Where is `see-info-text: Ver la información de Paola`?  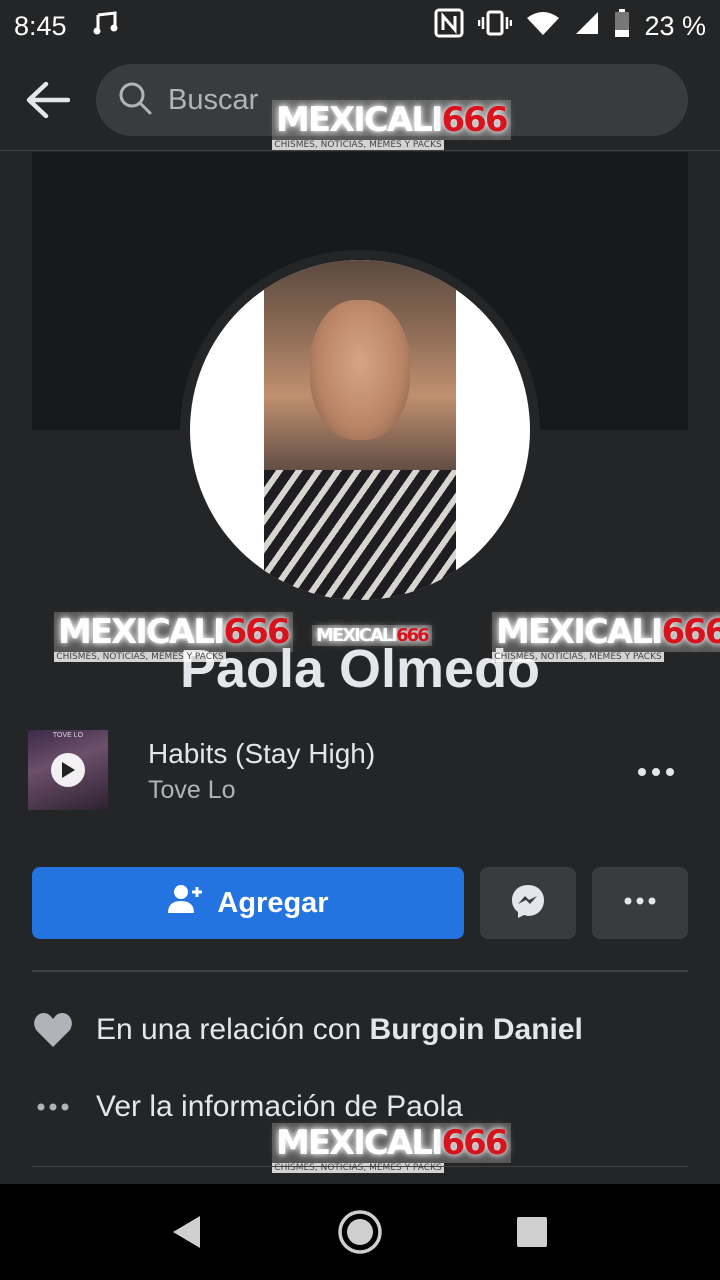
see-info-text: Ver la información de Paola is located at coordinates (279, 1106).